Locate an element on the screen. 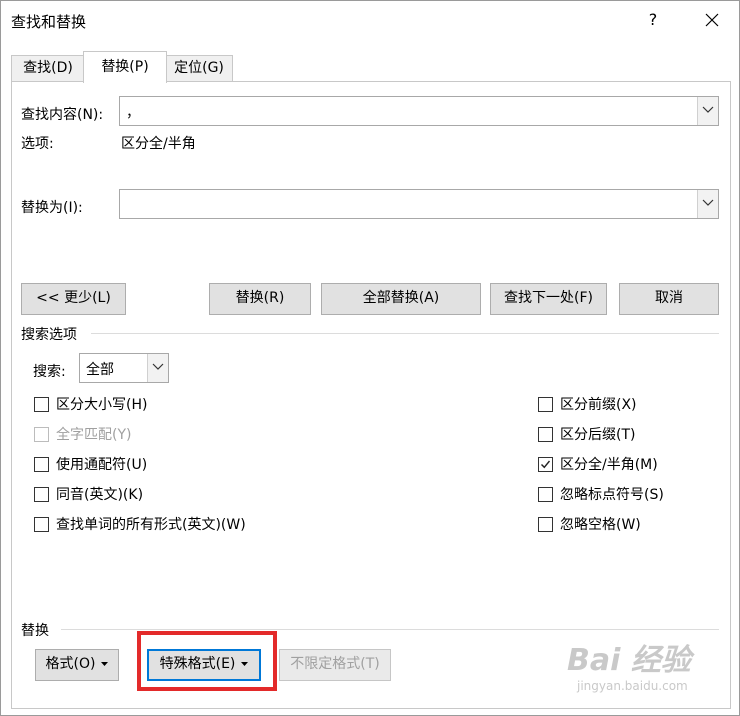 The height and width of the screenshot is (716, 740). match-case-checkbox: 区分大小写(H) is located at coordinates (90, 404).